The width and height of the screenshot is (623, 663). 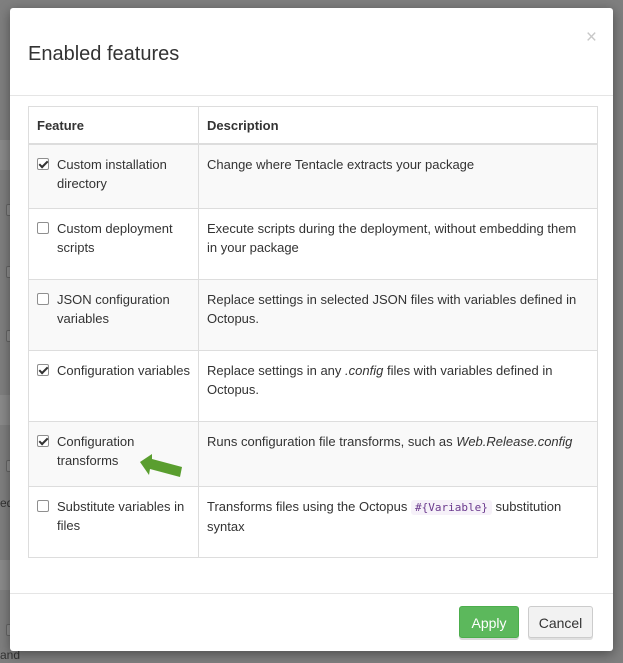 I want to click on table-header-row: Feature Description, so click(x=313, y=125).